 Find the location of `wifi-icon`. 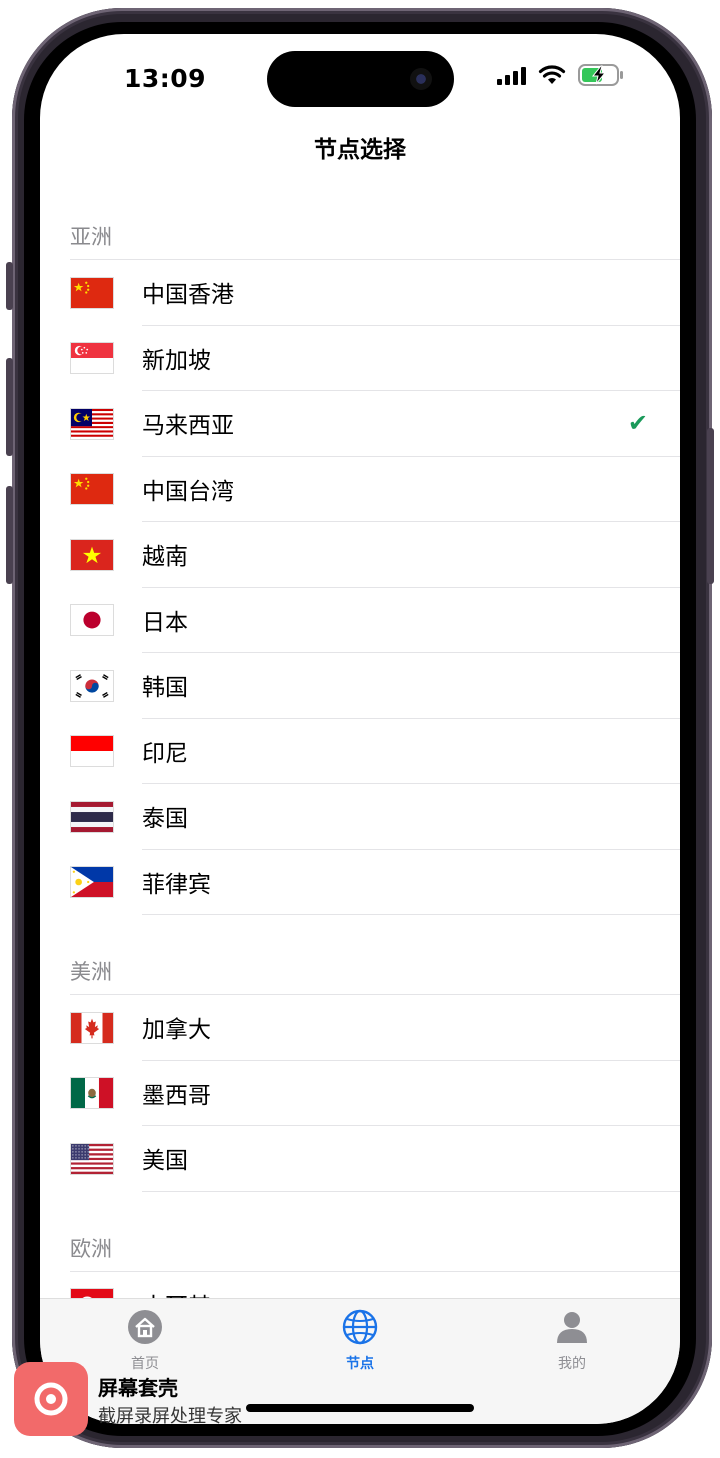

wifi-icon is located at coordinates (552, 74).